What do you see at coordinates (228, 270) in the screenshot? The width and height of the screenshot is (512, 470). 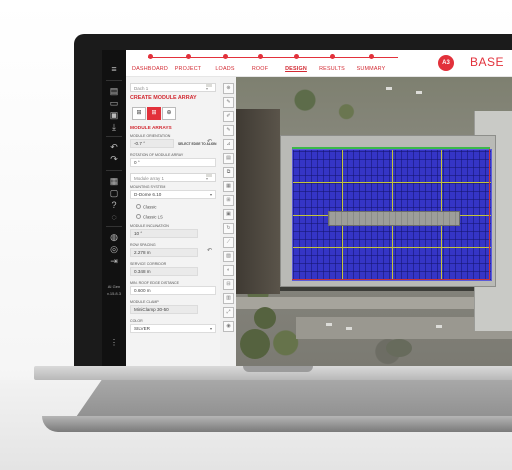 I see `sun-icon: ◐` at bounding box center [228, 270].